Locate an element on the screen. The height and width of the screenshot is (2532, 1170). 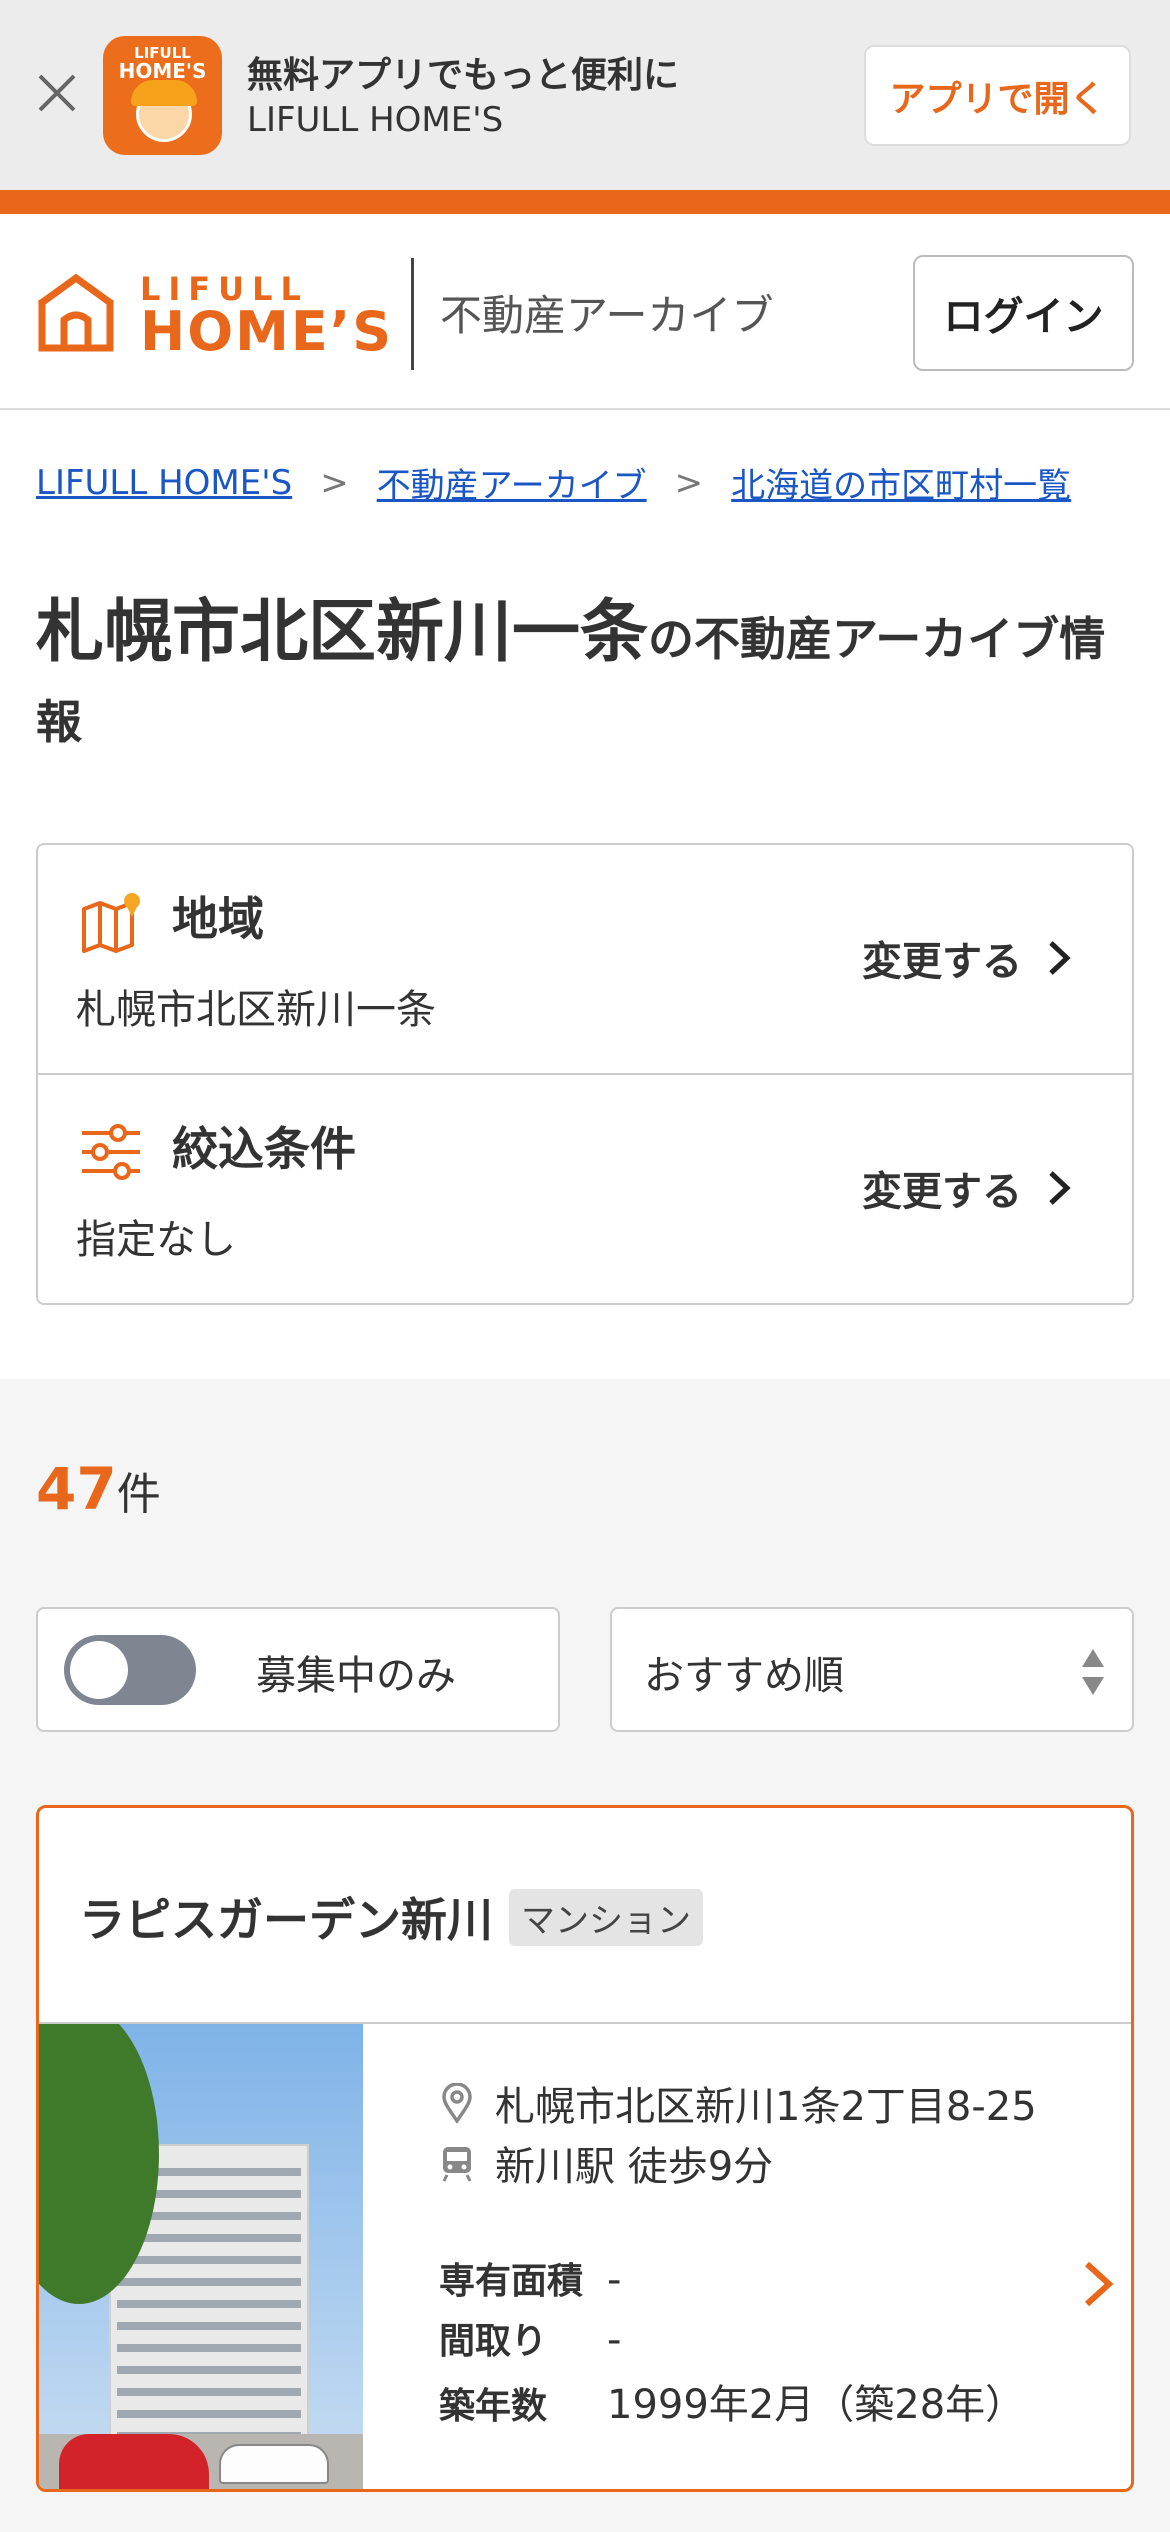
breadcrumb-link-hokkaido: 北海道の市区町村一覧 is located at coordinates (901, 482).